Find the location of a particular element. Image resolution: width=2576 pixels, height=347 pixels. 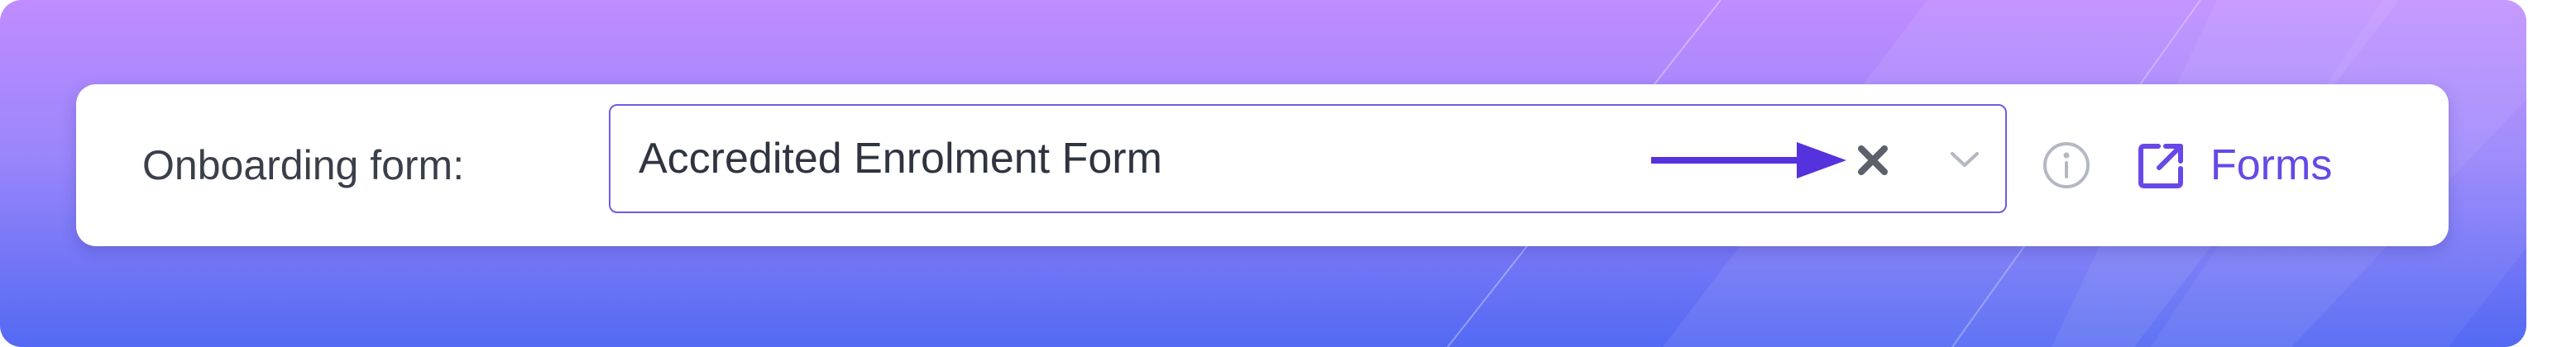

onboarding-form-label: Onboarding form: is located at coordinates (303, 165).